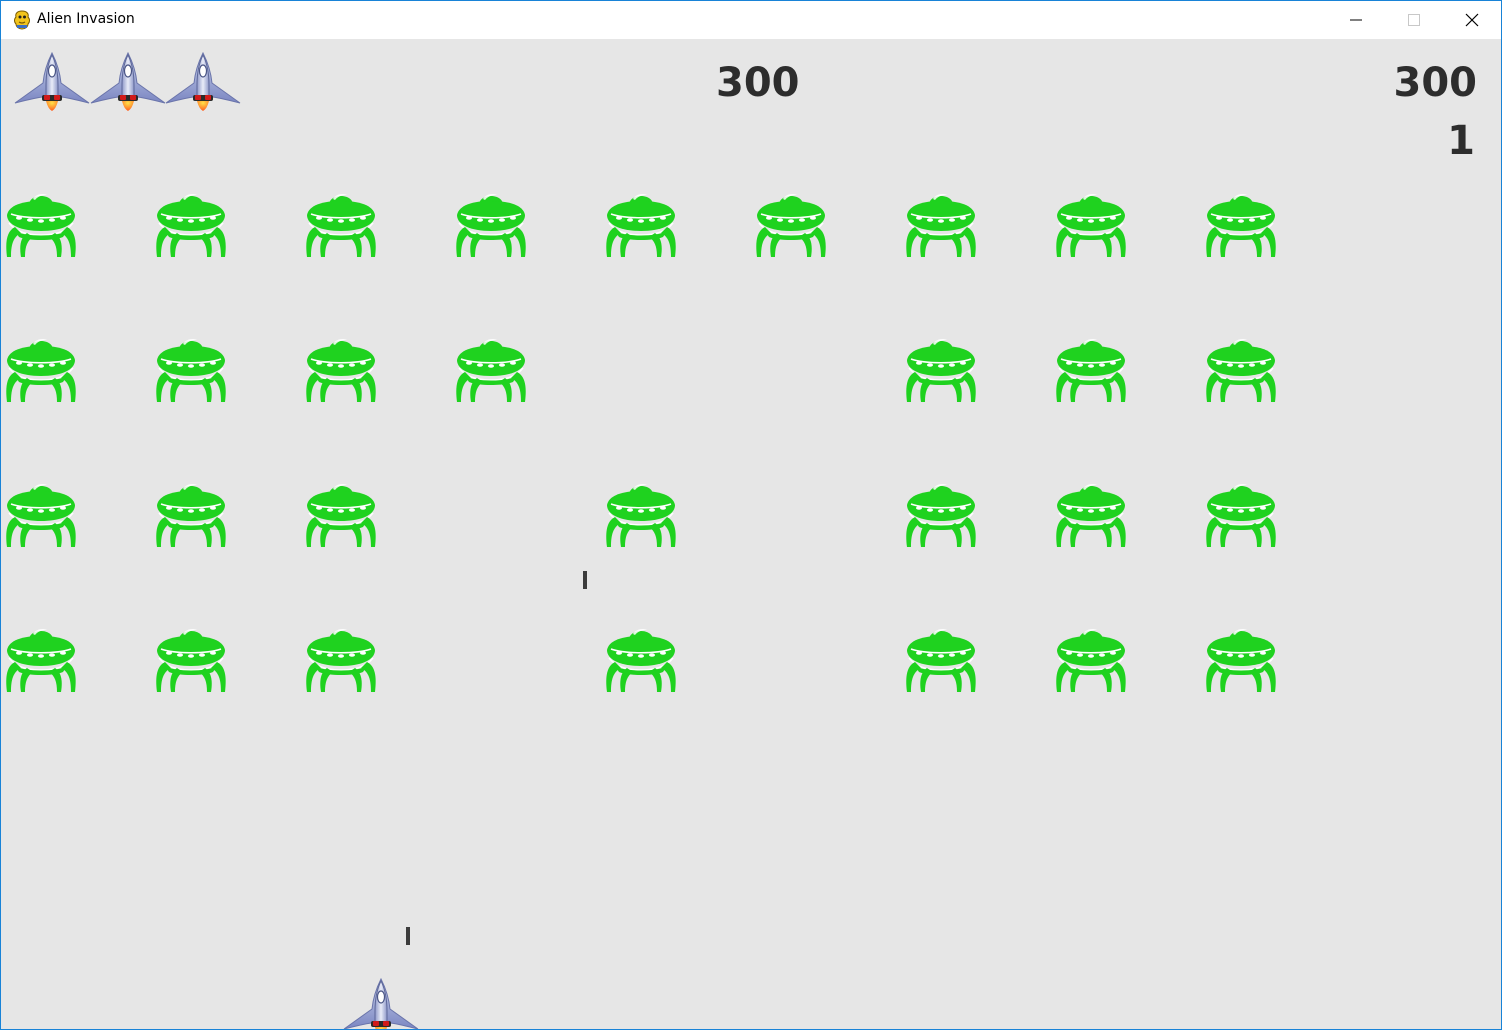 The width and height of the screenshot is (1502, 1030). I want to click on close-button, so click(1472, 20).